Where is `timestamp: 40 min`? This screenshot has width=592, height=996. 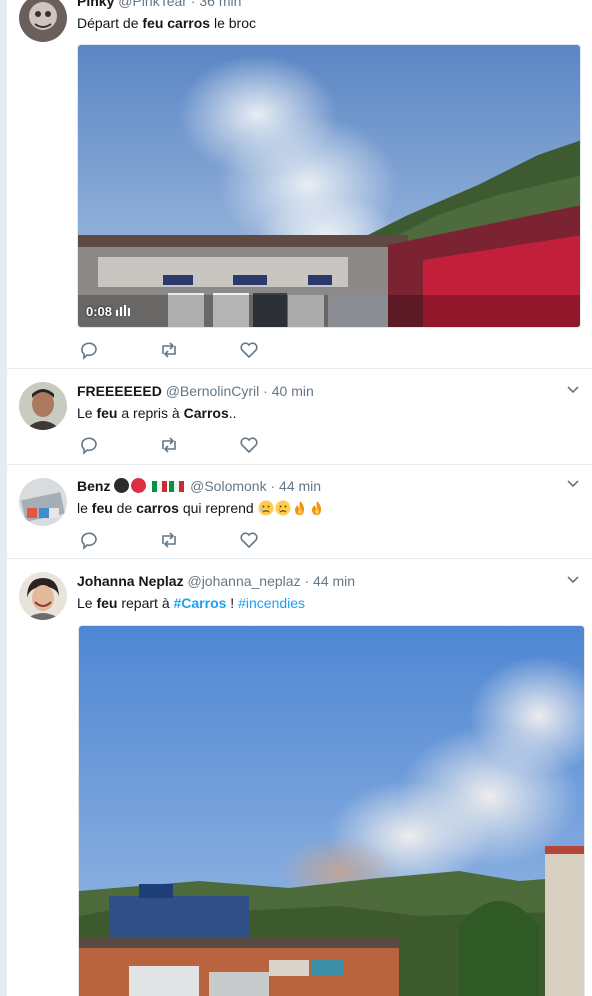
timestamp: 40 min is located at coordinates (293, 391).